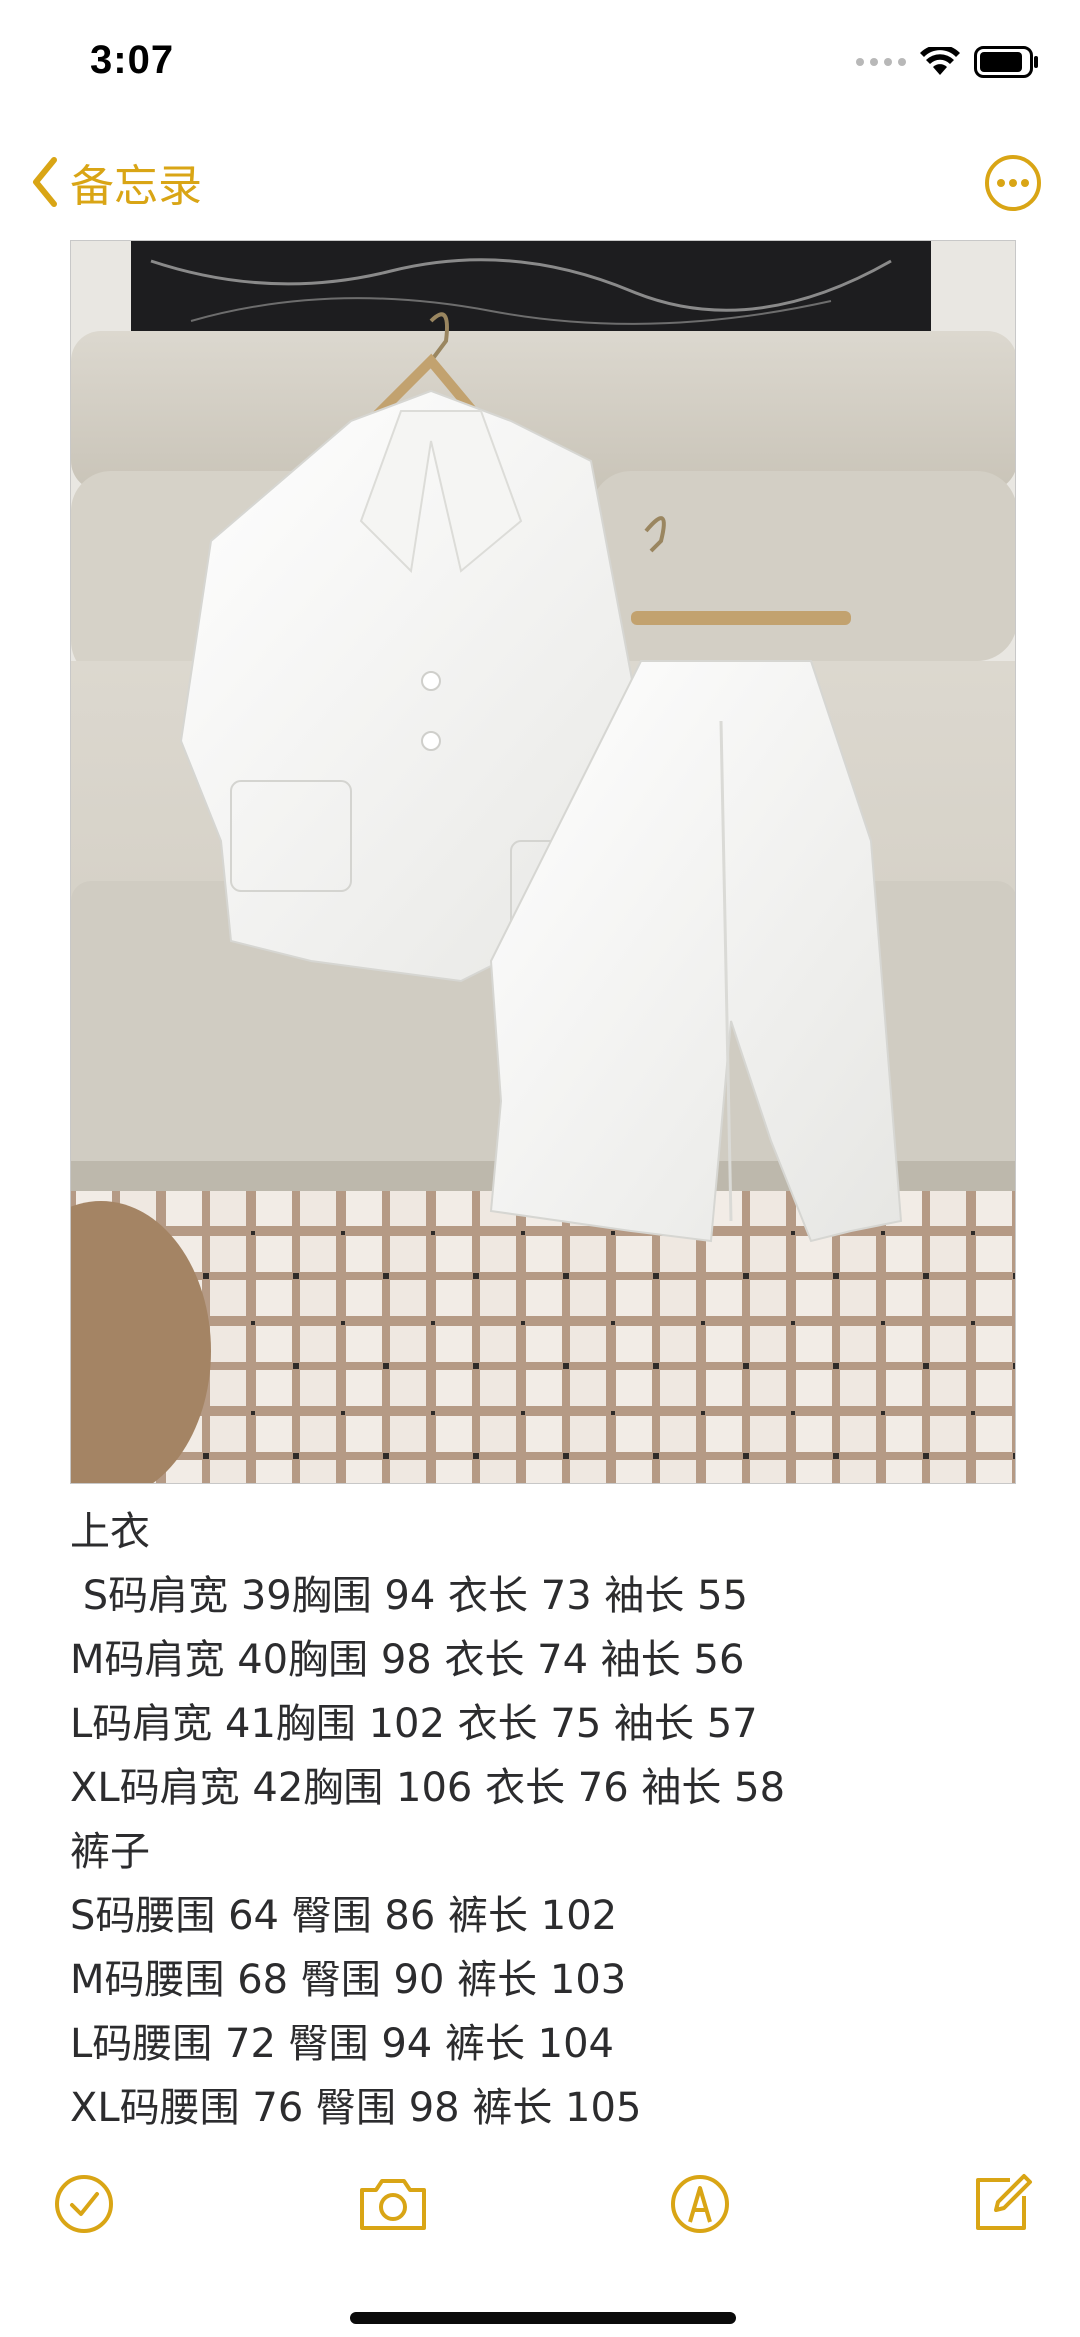  I want to click on markup-pen-icon, so click(700, 2204).